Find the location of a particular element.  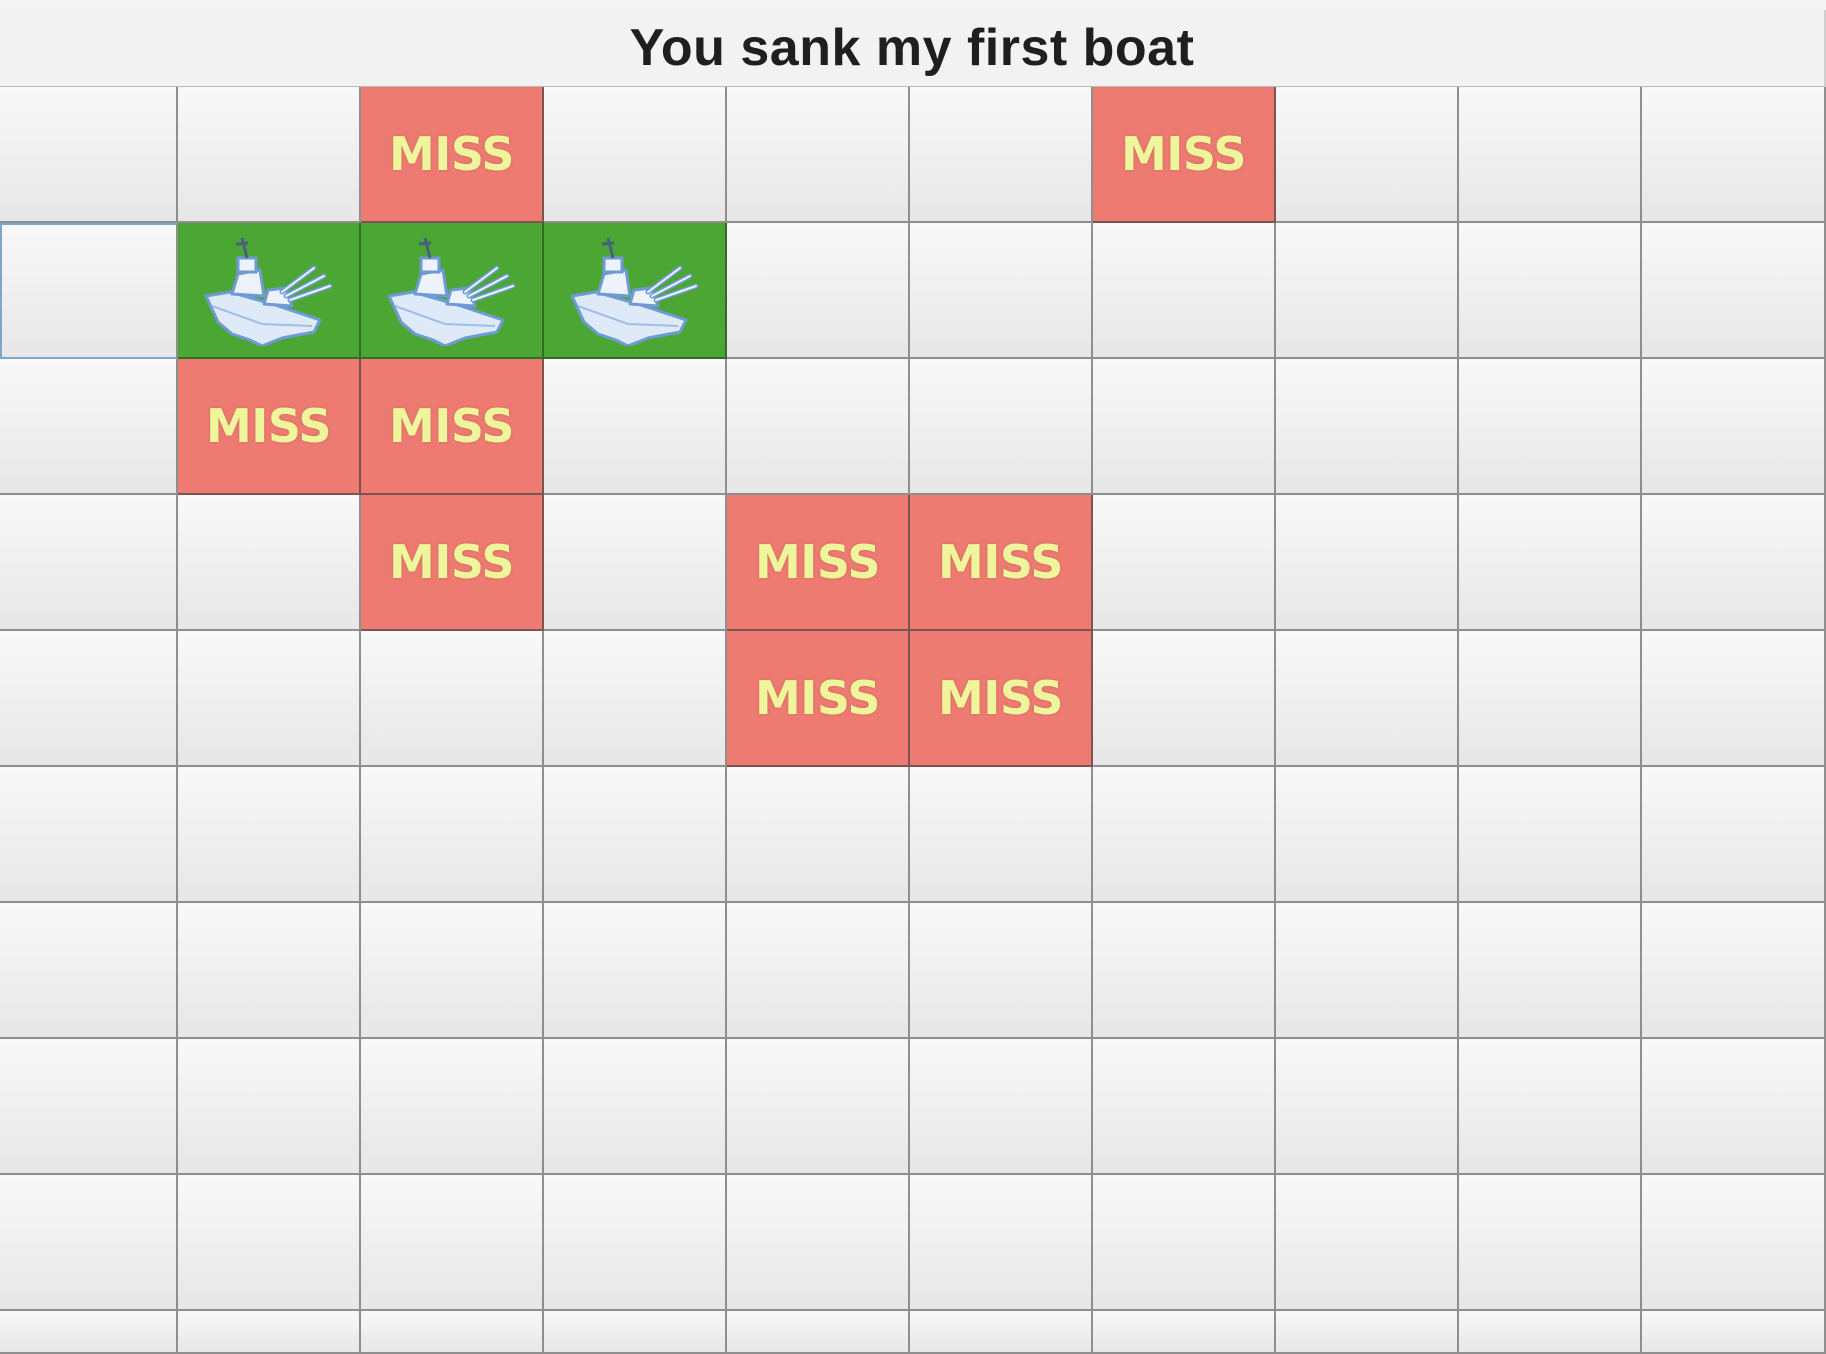

board-cell-r0c5 is located at coordinates (1001, 155).